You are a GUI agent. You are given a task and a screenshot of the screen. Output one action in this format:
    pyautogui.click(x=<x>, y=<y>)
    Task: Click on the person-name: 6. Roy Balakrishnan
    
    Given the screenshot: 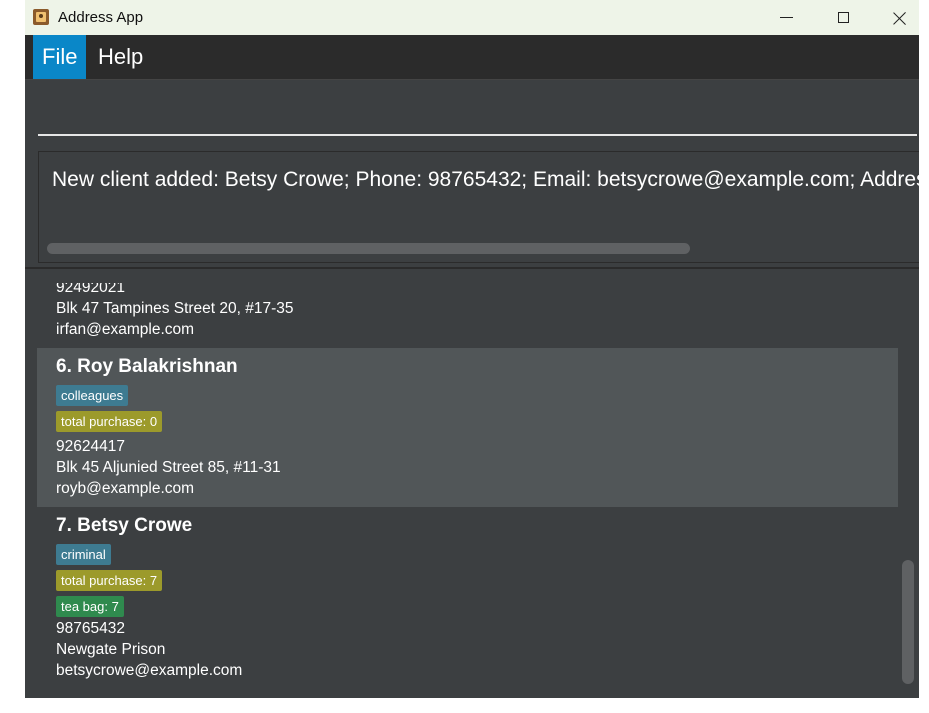 What is the action you would take?
    pyautogui.click(x=147, y=366)
    